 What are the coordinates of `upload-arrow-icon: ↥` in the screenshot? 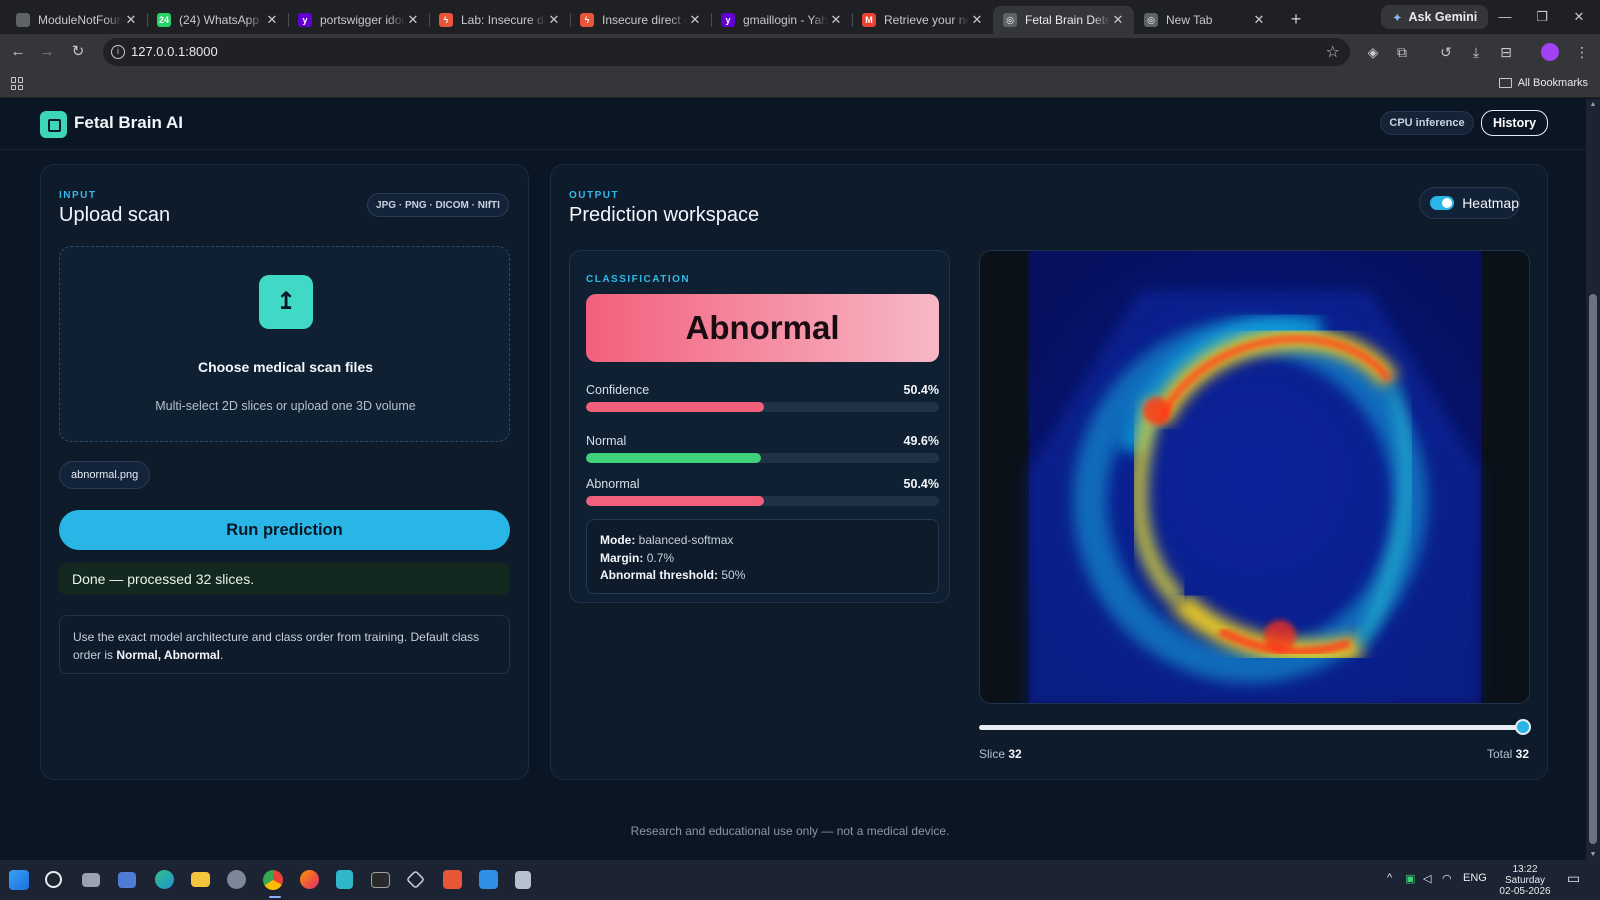 It's located at (286, 302).